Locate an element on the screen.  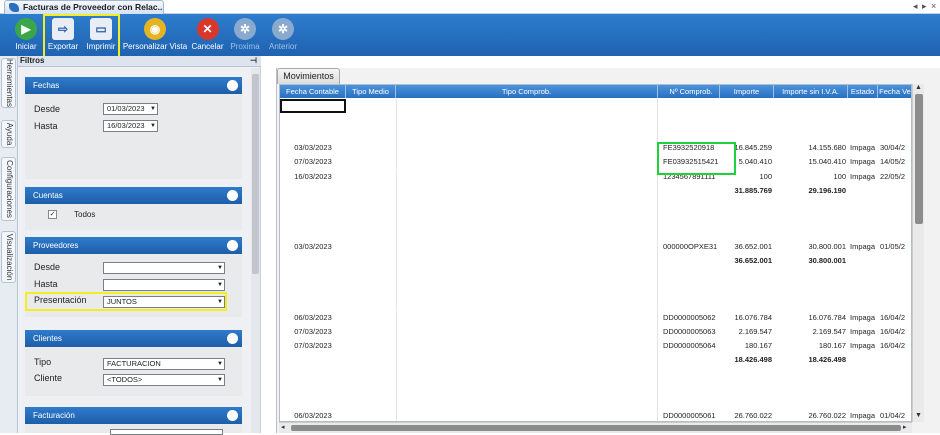
tipo-select: FACTURACION ▼ is located at coordinates (164, 364).